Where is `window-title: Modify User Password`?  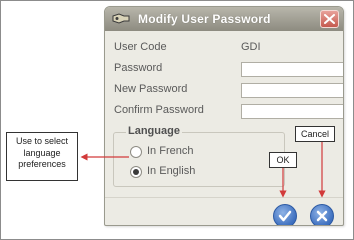
window-title: Modify User Password is located at coordinates (204, 19).